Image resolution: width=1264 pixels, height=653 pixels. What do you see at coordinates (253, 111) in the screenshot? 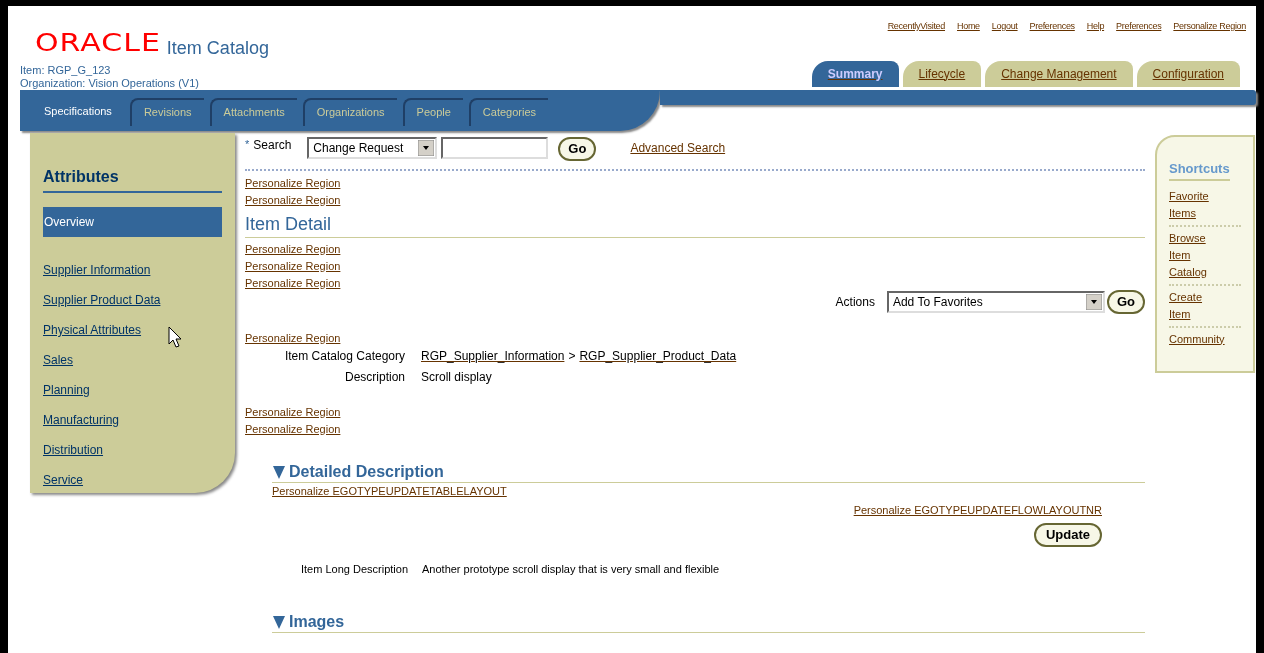
I see `subtab: Attachments` at bounding box center [253, 111].